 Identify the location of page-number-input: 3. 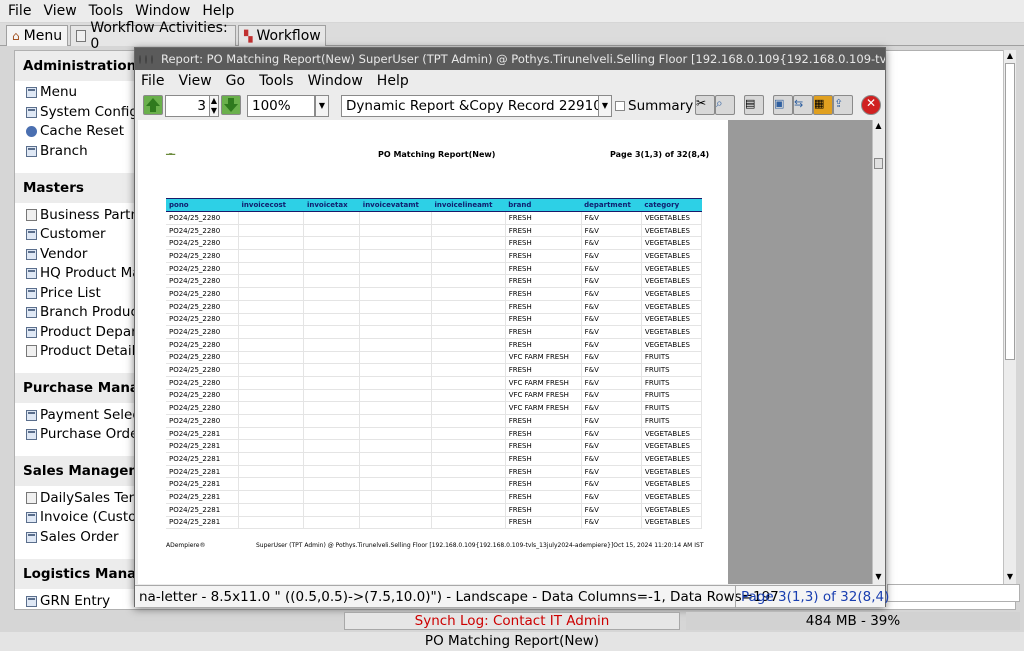
(188, 106).